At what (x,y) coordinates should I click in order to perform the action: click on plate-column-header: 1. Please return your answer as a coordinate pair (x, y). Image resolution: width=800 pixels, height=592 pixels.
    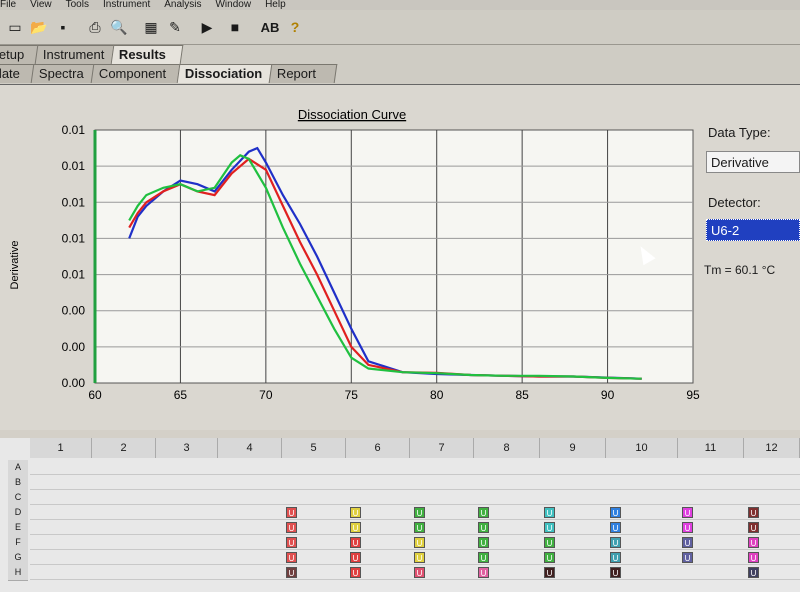
    Looking at the image, I should click on (61, 448).